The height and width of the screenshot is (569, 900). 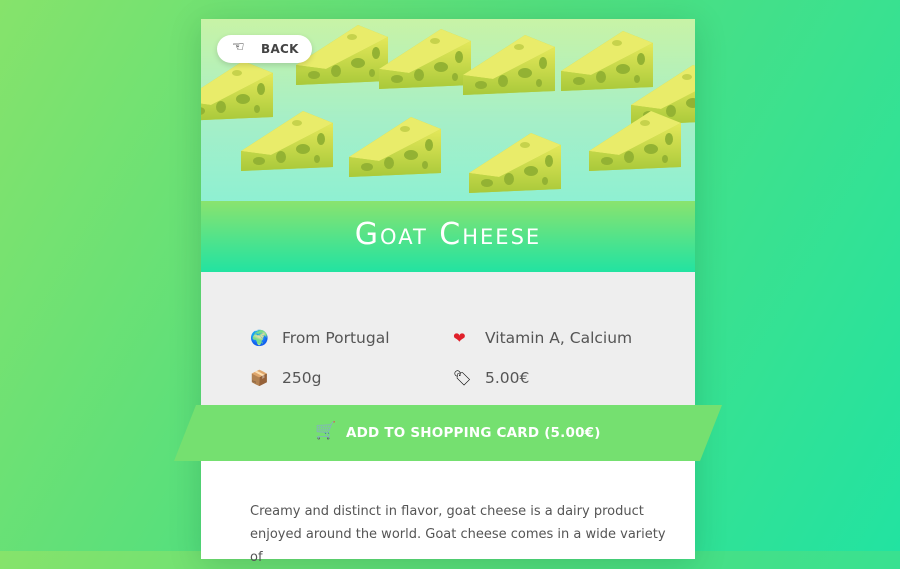 I want to click on price-tag-icon: 🏷, so click(x=463, y=378).